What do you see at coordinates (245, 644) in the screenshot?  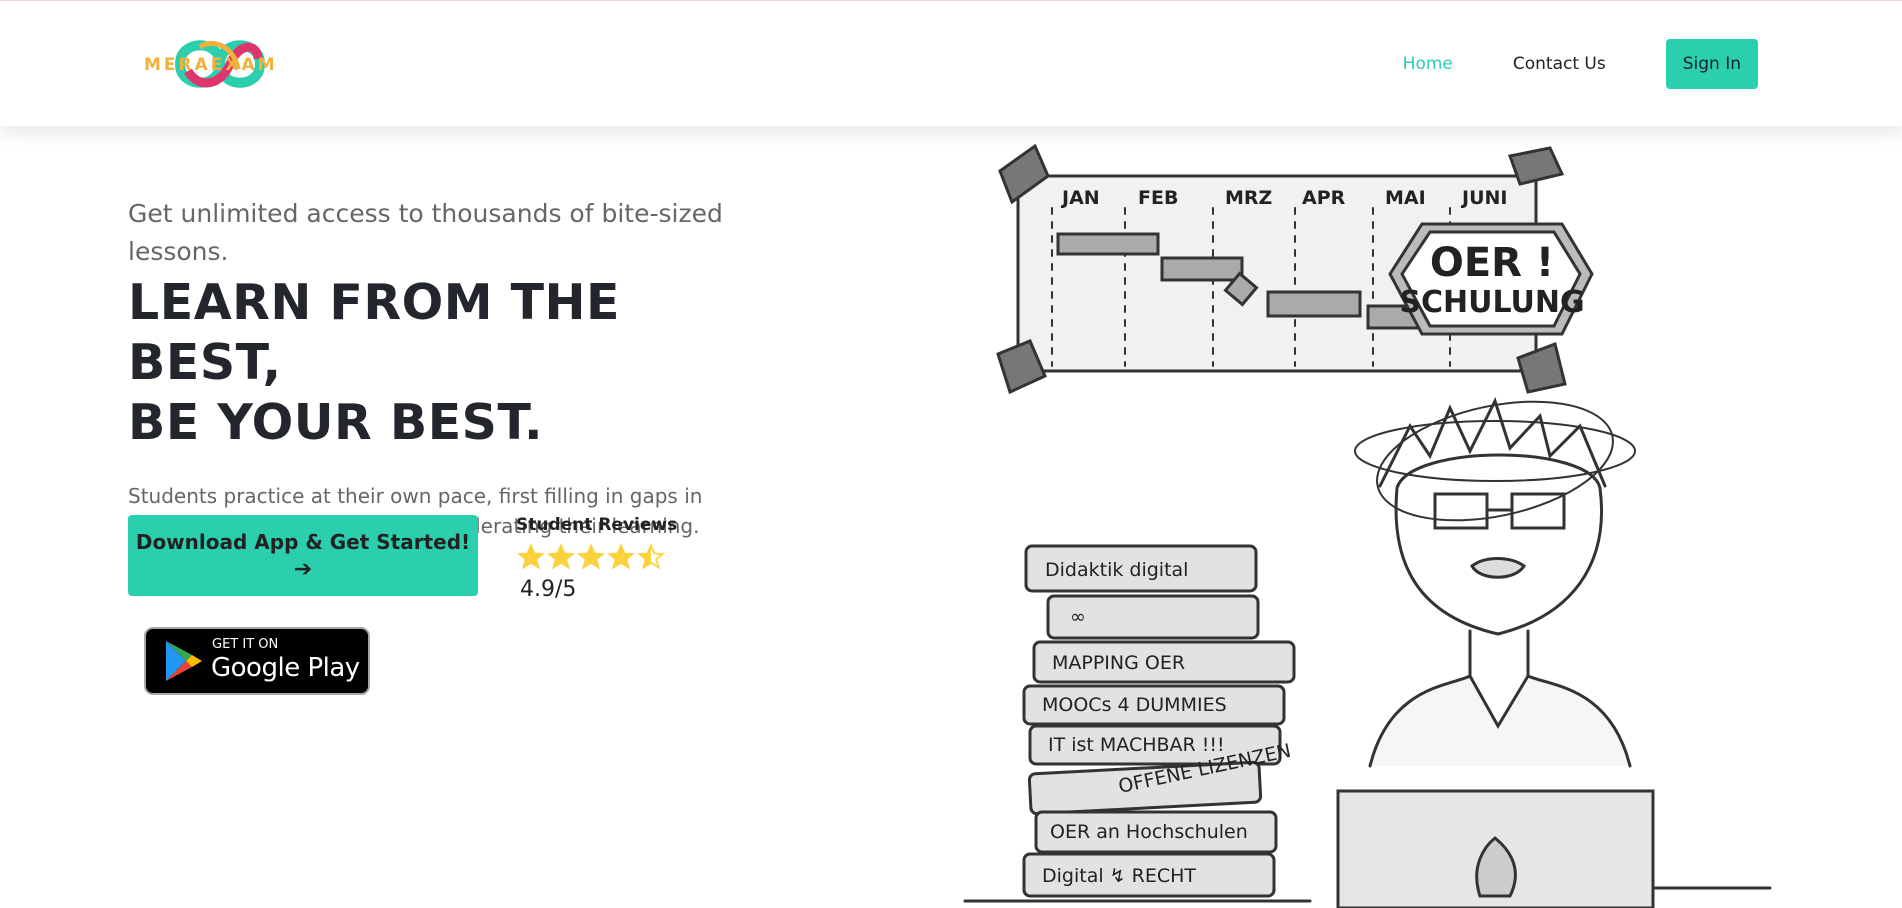 I see `google-play-small-text: GET IT ON` at bounding box center [245, 644].